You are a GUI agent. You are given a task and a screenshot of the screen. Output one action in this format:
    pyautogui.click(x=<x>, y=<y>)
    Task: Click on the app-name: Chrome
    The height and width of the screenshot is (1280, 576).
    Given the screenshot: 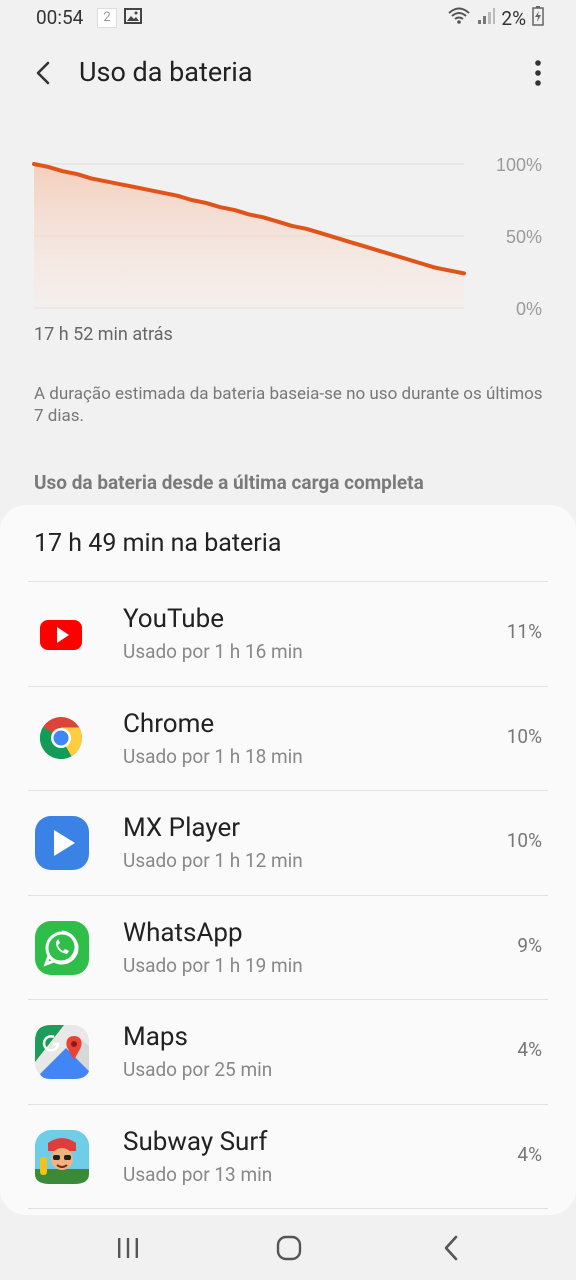 What is the action you would take?
    pyautogui.click(x=169, y=724)
    